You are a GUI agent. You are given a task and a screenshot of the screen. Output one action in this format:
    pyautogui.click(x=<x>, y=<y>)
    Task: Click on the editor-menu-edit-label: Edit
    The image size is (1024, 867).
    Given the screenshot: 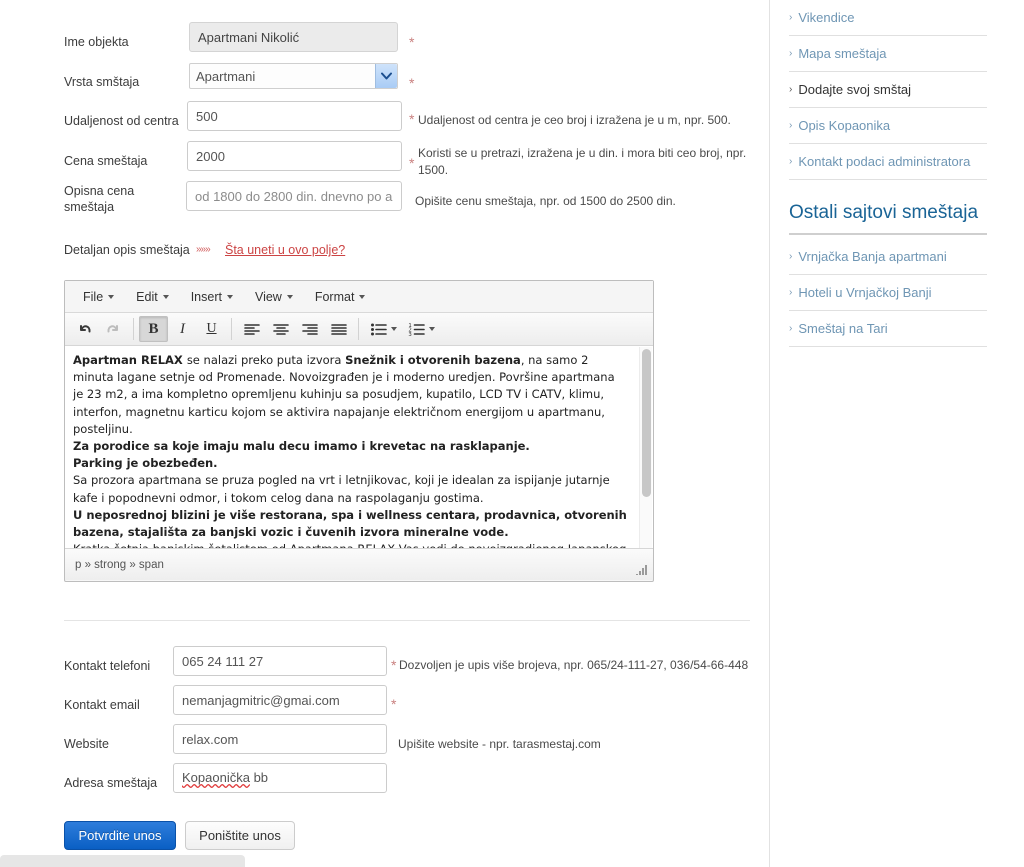 What is the action you would take?
    pyautogui.click(x=147, y=296)
    